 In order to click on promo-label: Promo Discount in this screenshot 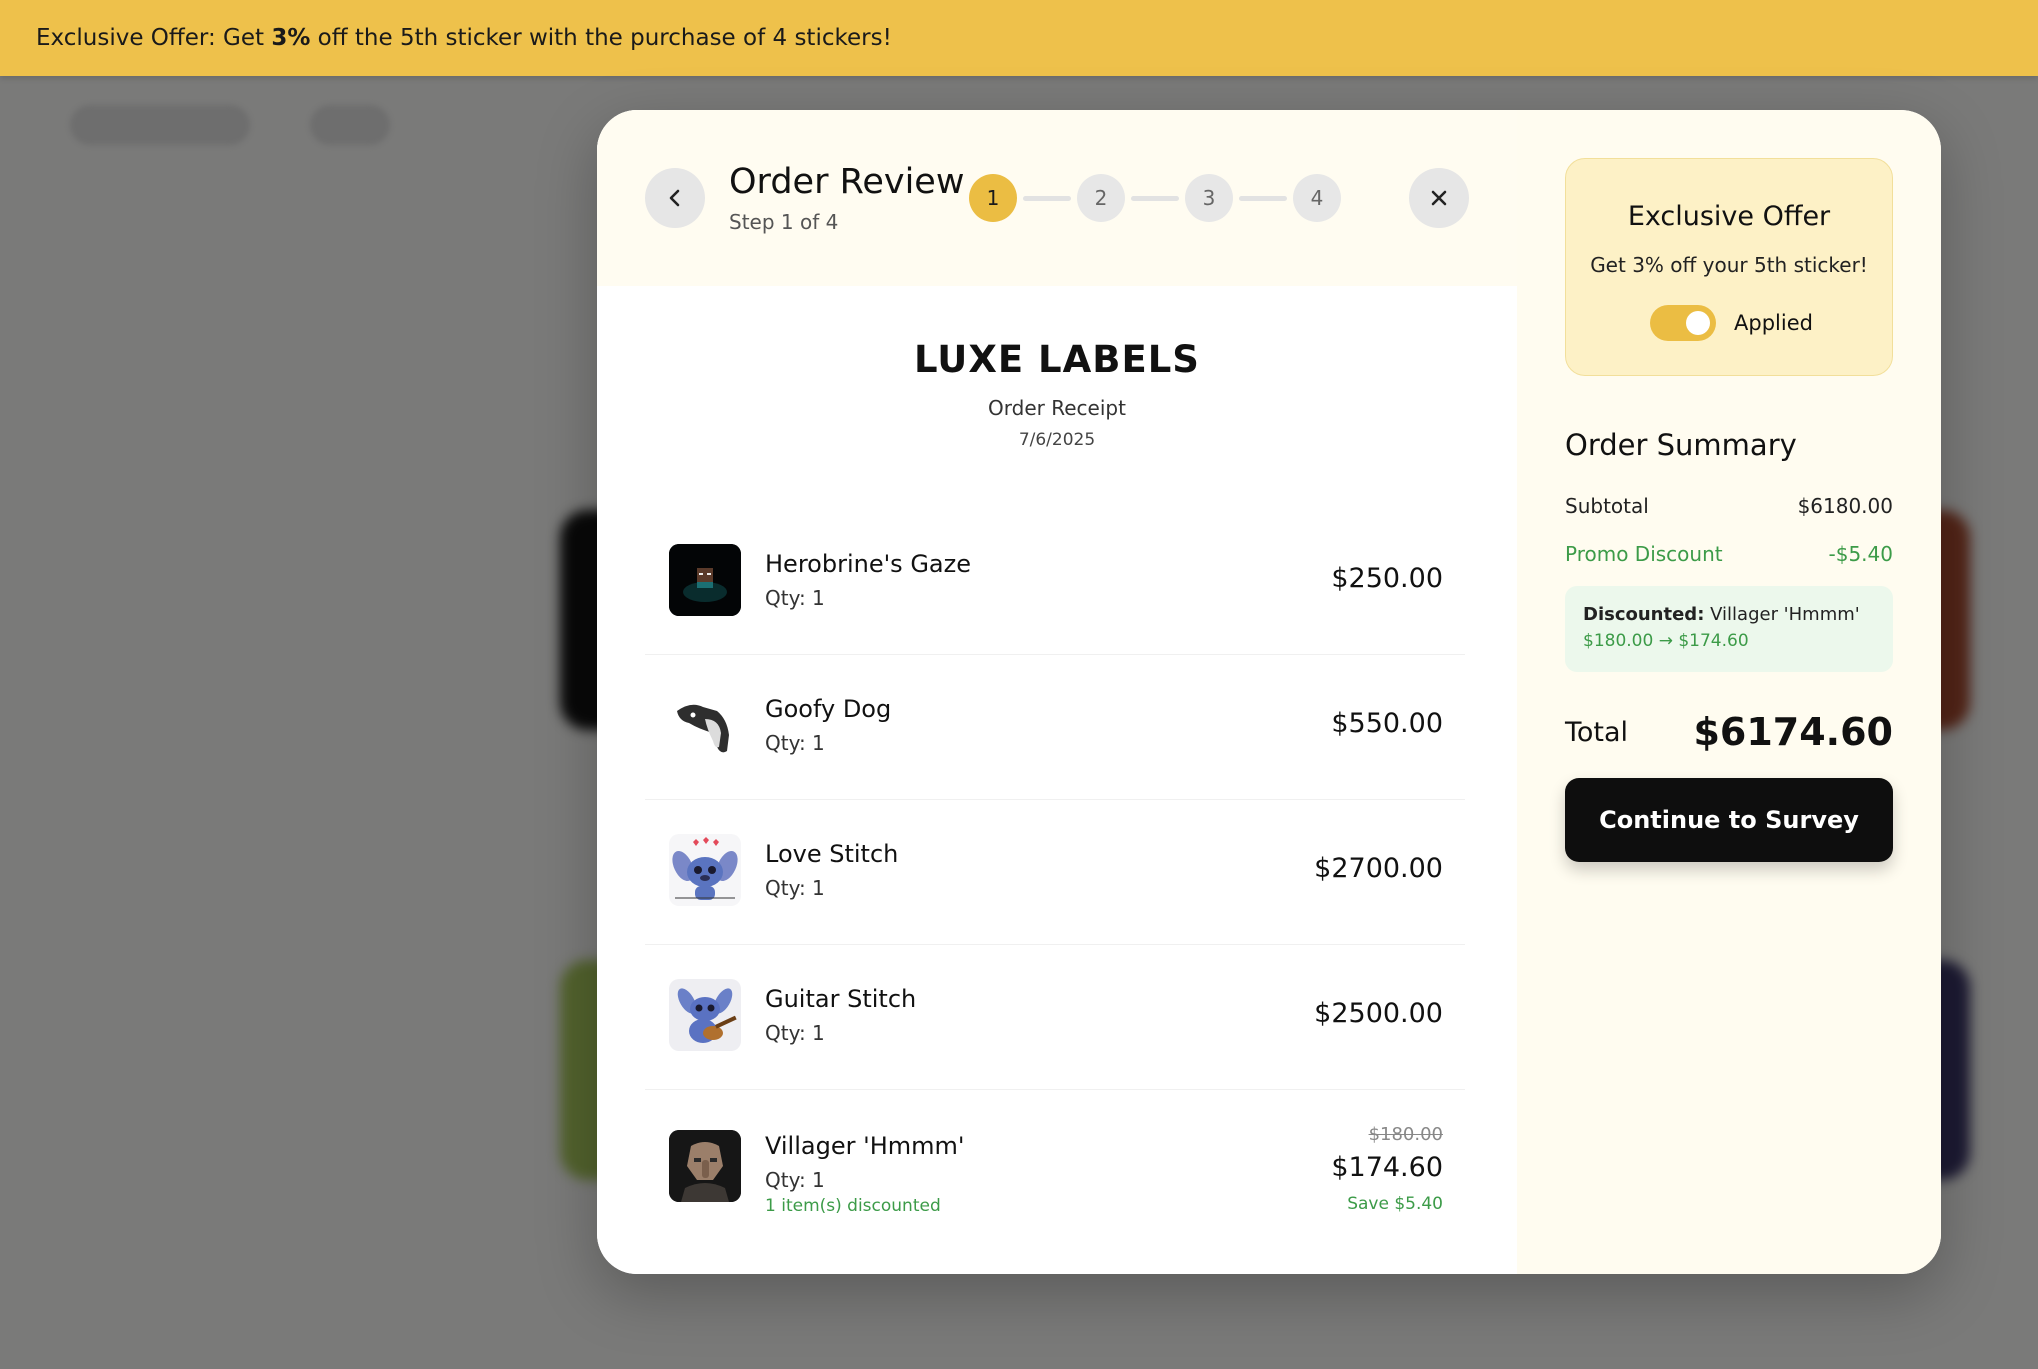, I will do `click(1644, 554)`.